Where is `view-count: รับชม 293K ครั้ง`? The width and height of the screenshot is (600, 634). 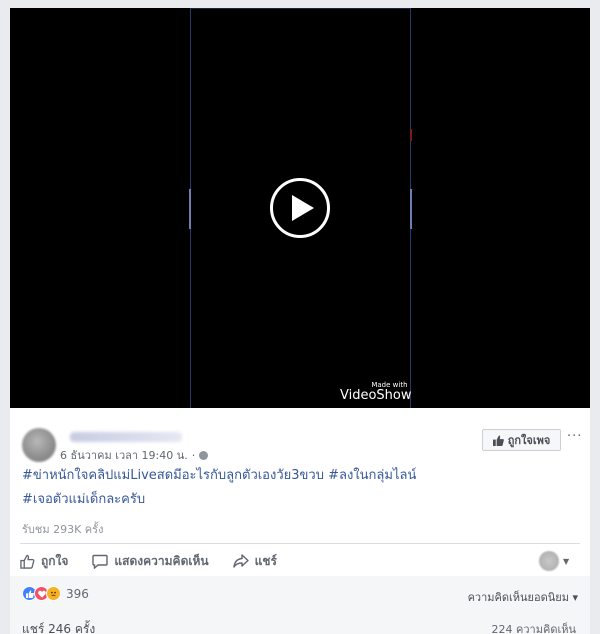
view-count: รับชม 293K ครั้ง is located at coordinates (63, 529).